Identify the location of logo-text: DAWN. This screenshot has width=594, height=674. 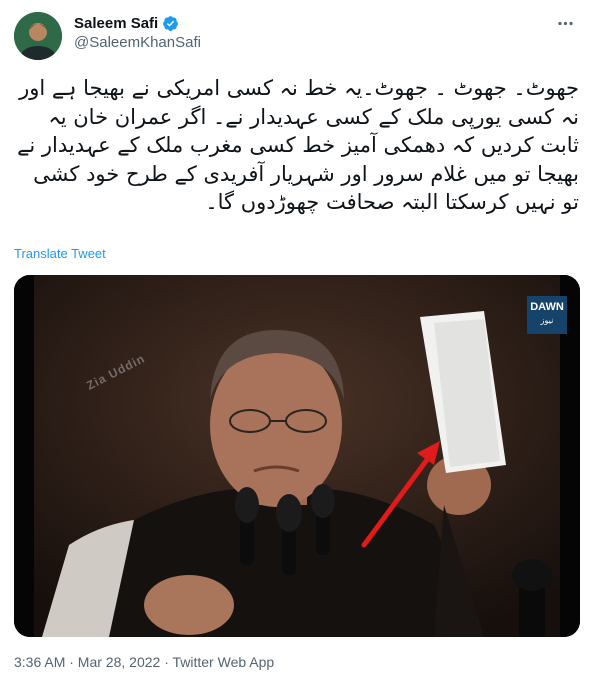
(547, 307).